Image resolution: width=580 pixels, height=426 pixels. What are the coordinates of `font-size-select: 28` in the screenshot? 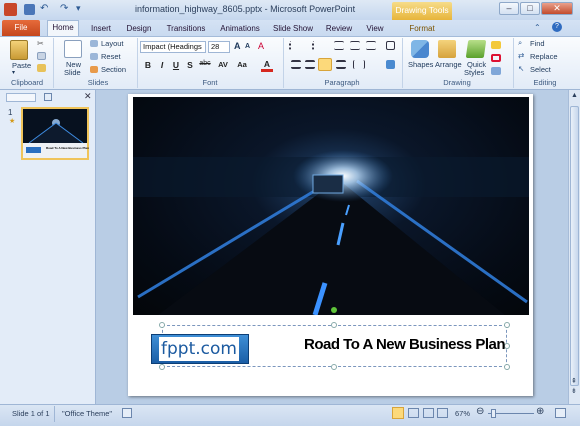 It's located at (219, 47).